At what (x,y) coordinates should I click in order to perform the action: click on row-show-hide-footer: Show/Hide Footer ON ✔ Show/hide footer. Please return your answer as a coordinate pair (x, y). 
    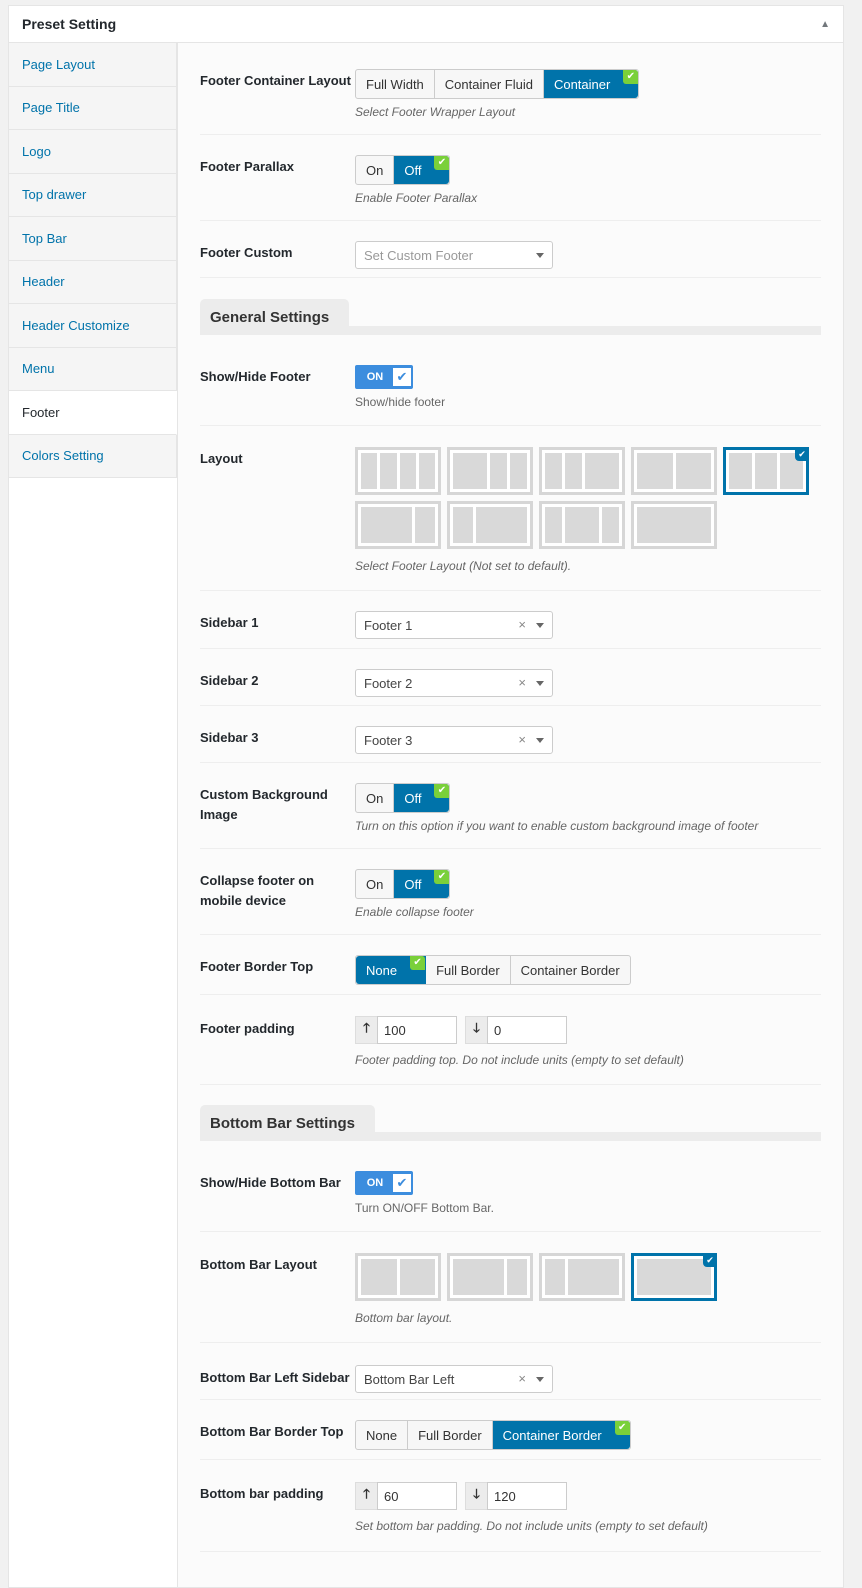
    Looking at the image, I should click on (510, 383).